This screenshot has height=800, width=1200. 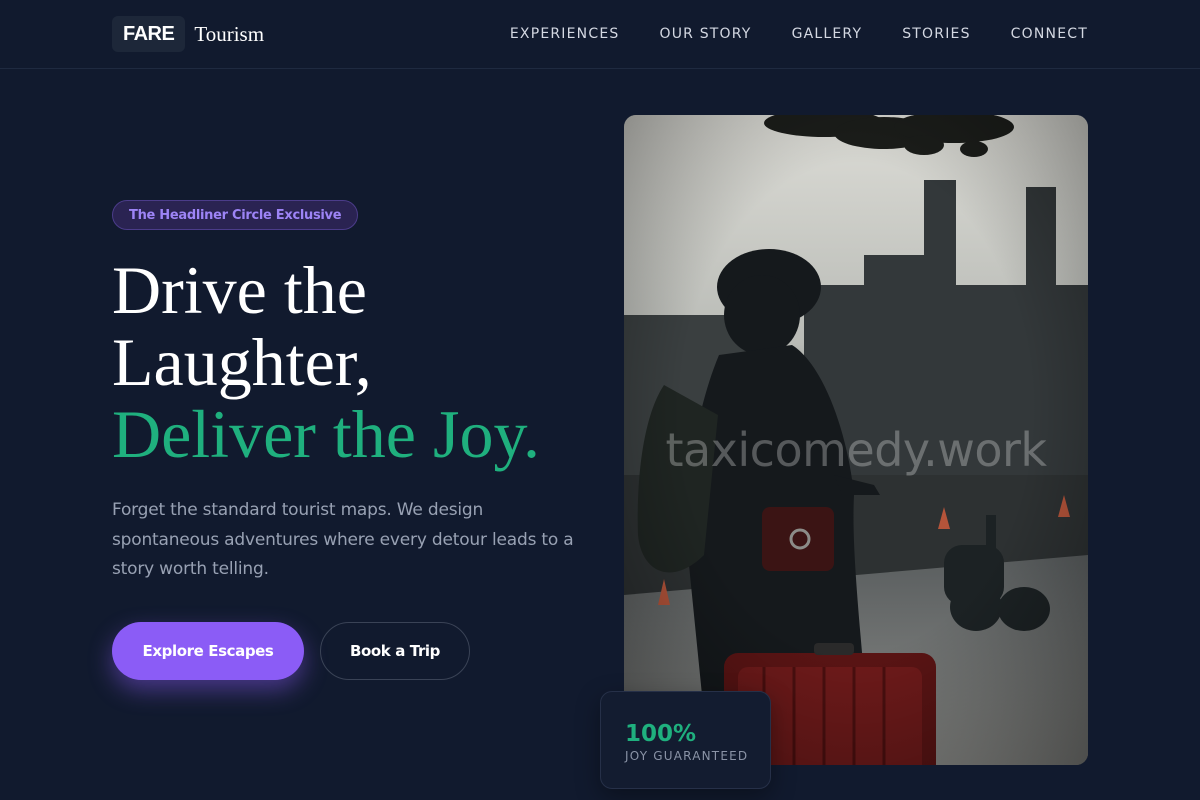 What do you see at coordinates (936, 34) in the screenshot?
I see `nav-link-stories: STORIES` at bounding box center [936, 34].